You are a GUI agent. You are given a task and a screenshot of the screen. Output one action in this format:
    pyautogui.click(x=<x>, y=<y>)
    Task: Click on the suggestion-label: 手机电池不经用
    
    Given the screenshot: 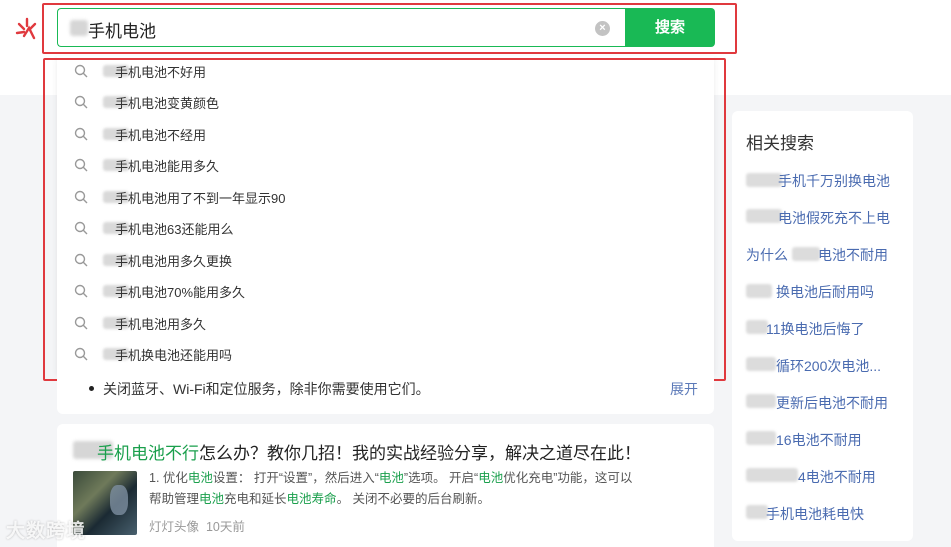 What is the action you would take?
    pyautogui.click(x=161, y=135)
    